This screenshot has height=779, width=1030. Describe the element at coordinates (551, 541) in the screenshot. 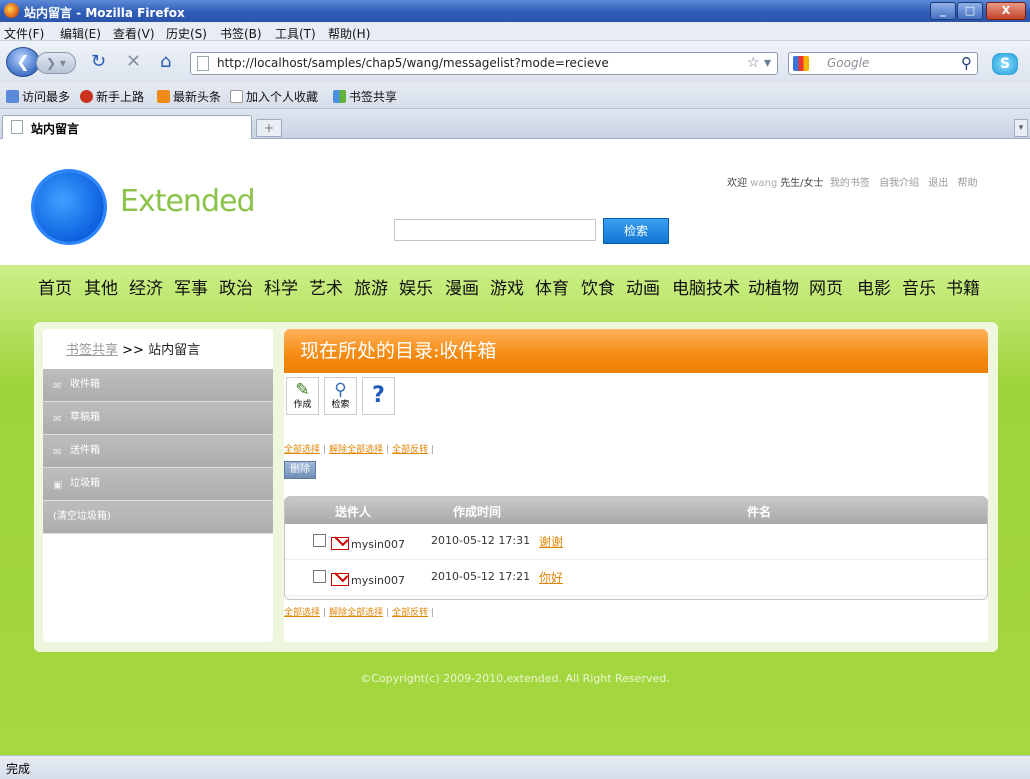

I see `message-subject-link: 谢谢` at that location.